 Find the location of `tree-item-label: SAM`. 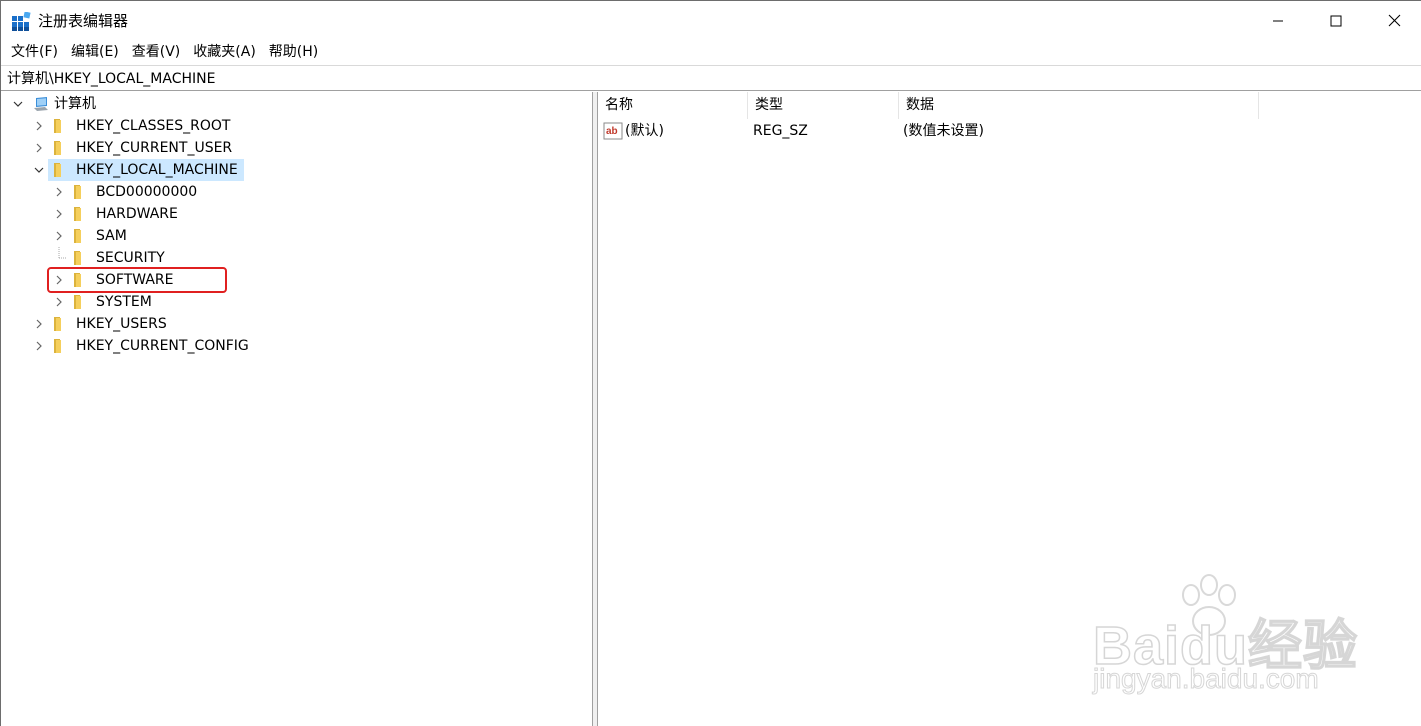

tree-item-label: SAM is located at coordinates (111, 236).